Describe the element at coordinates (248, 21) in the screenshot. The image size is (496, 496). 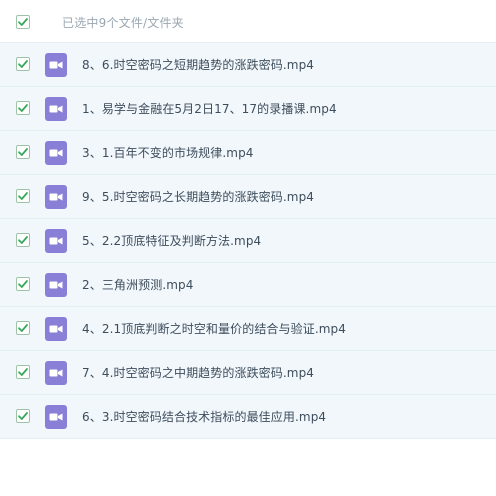
I see `selection-header: 已选中9个文件/文件夹` at that location.